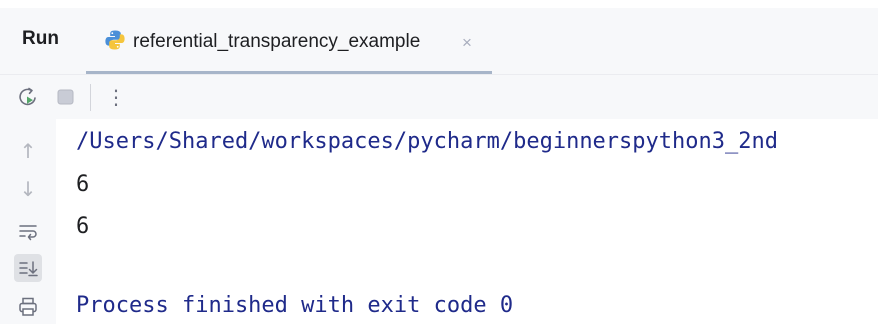  I want to click on close-tab-icon: ×, so click(467, 43).